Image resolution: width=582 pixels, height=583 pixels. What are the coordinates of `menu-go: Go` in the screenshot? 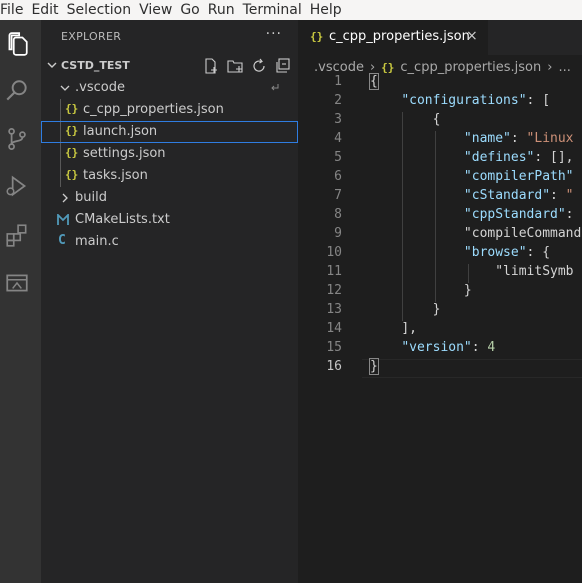 It's located at (189, 10).